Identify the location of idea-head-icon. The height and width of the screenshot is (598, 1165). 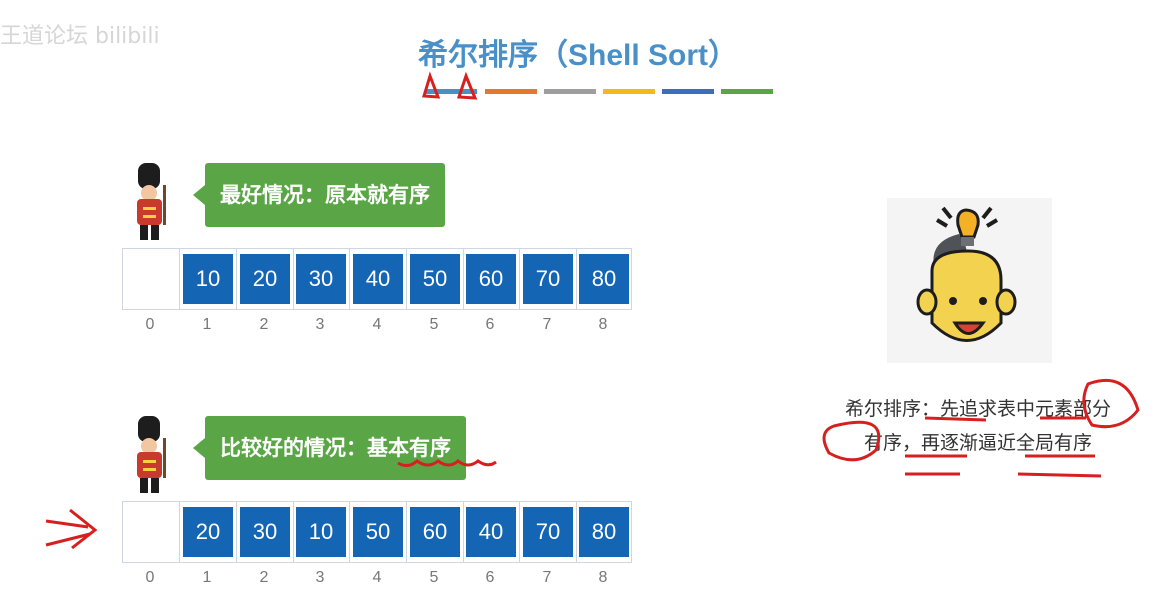
(969, 280).